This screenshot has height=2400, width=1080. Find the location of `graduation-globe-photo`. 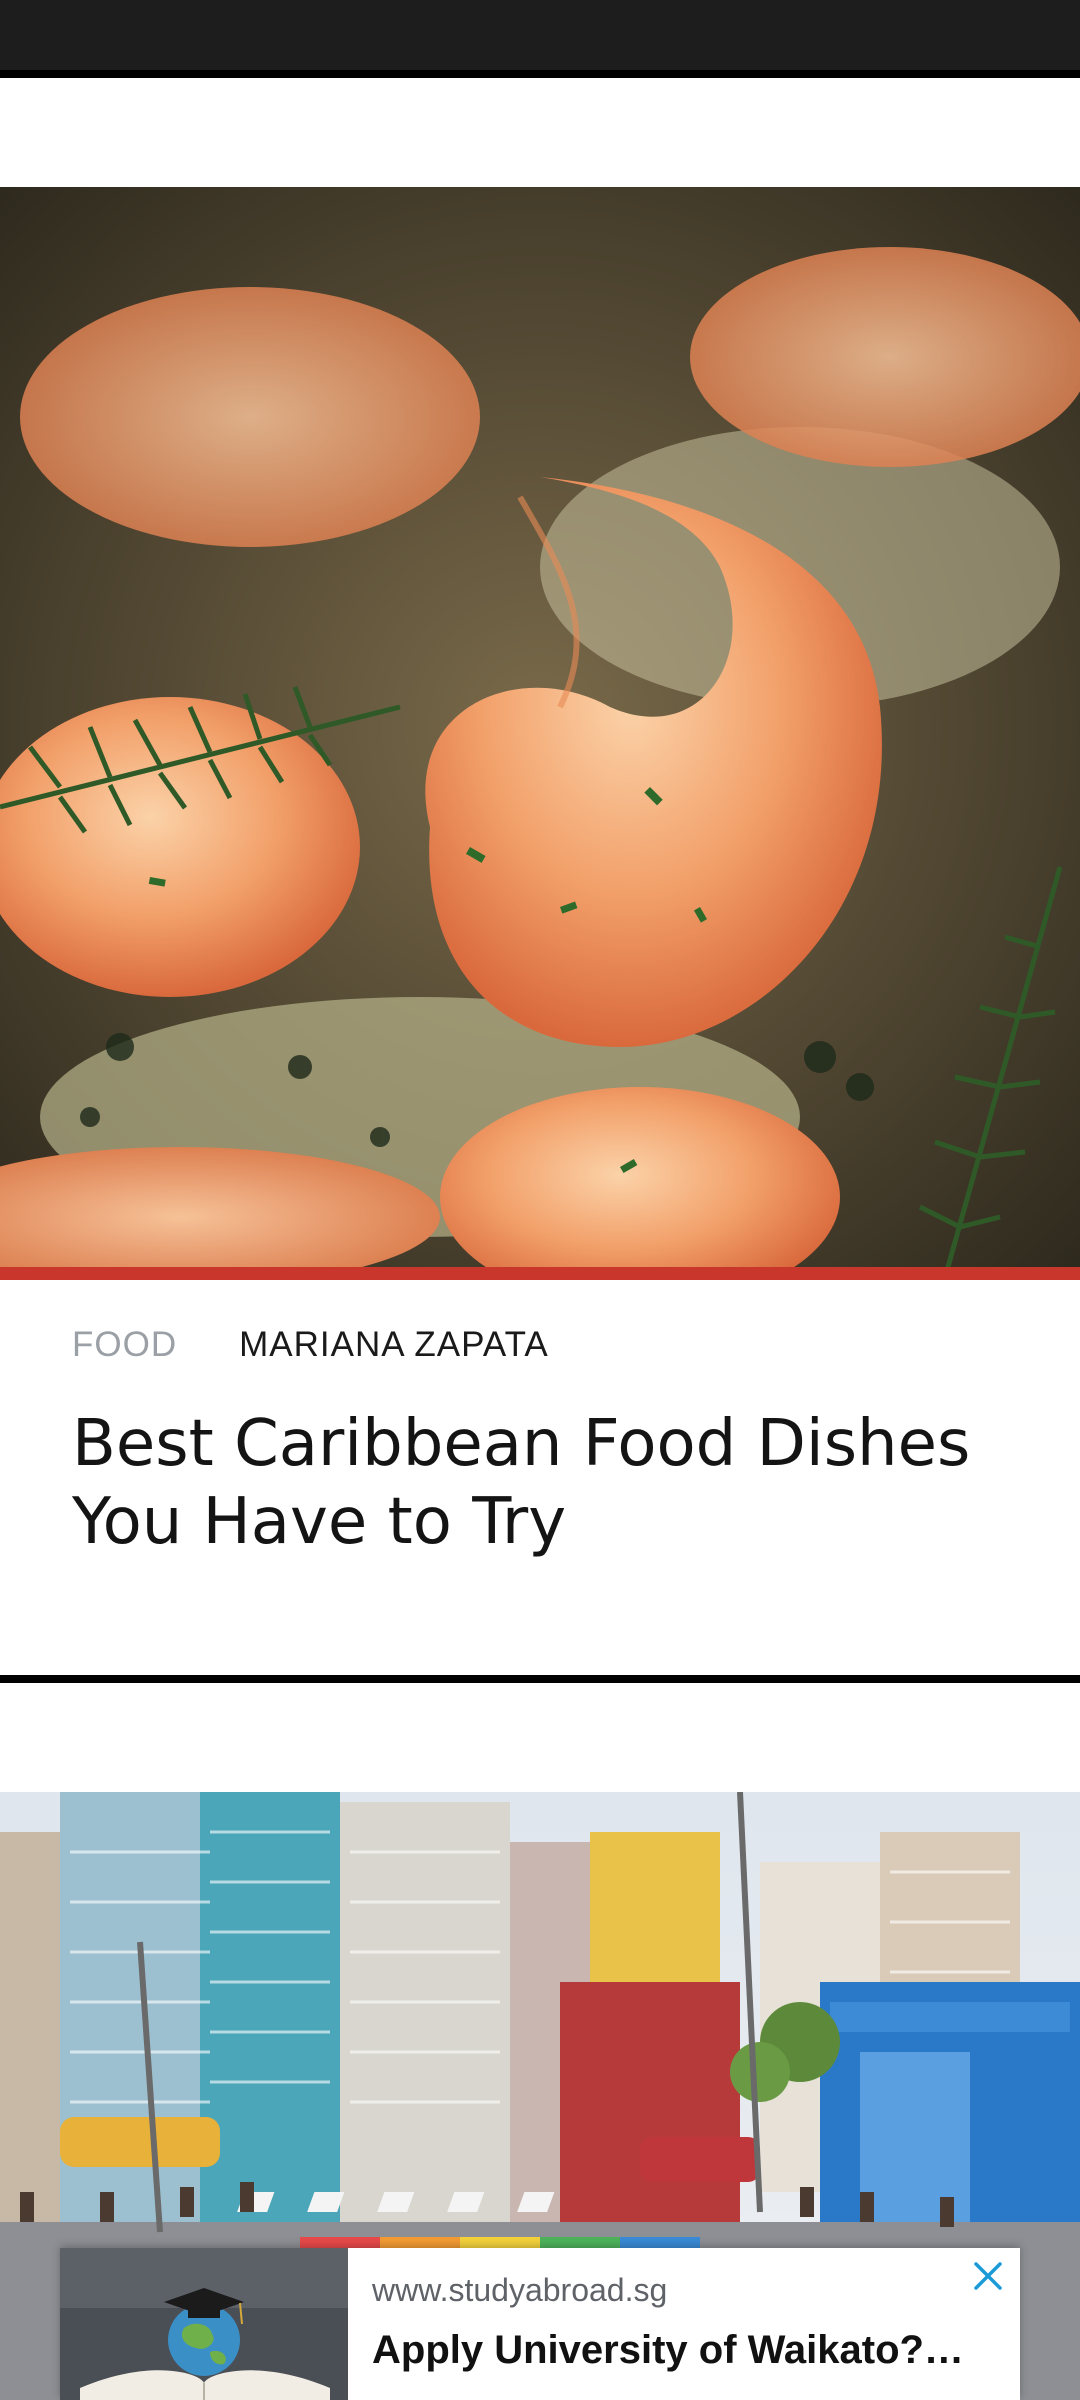

graduation-globe-photo is located at coordinates (204, 2324).